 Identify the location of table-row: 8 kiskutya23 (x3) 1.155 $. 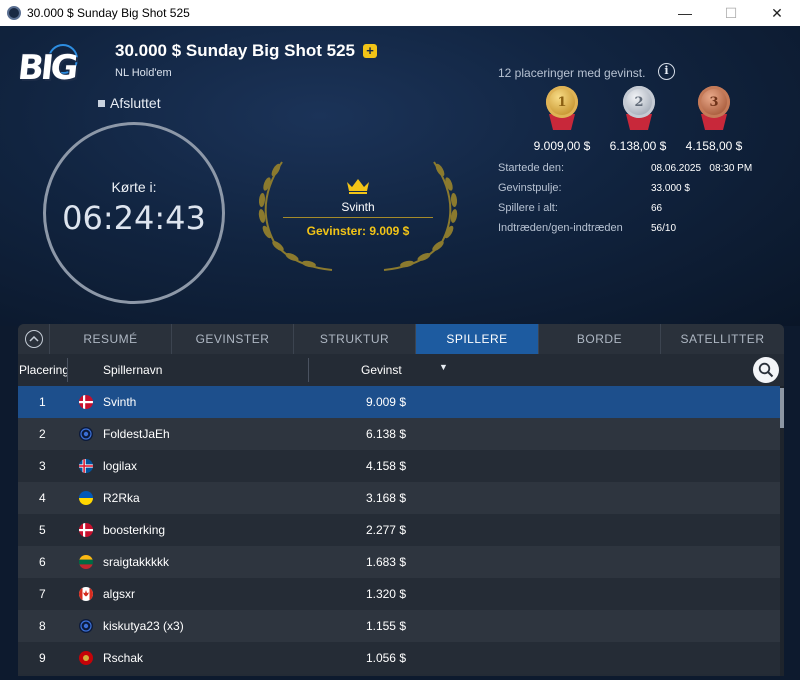
(399, 626).